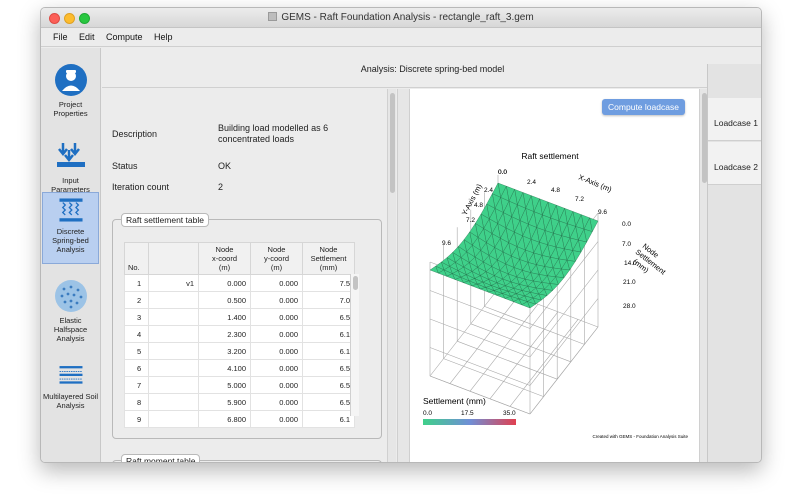 The height and width of the screenshot is (500, 800). Describe the element at coordinates (224, 283) in the screenshot. I see `table-cell-x: 0.000` at that location.